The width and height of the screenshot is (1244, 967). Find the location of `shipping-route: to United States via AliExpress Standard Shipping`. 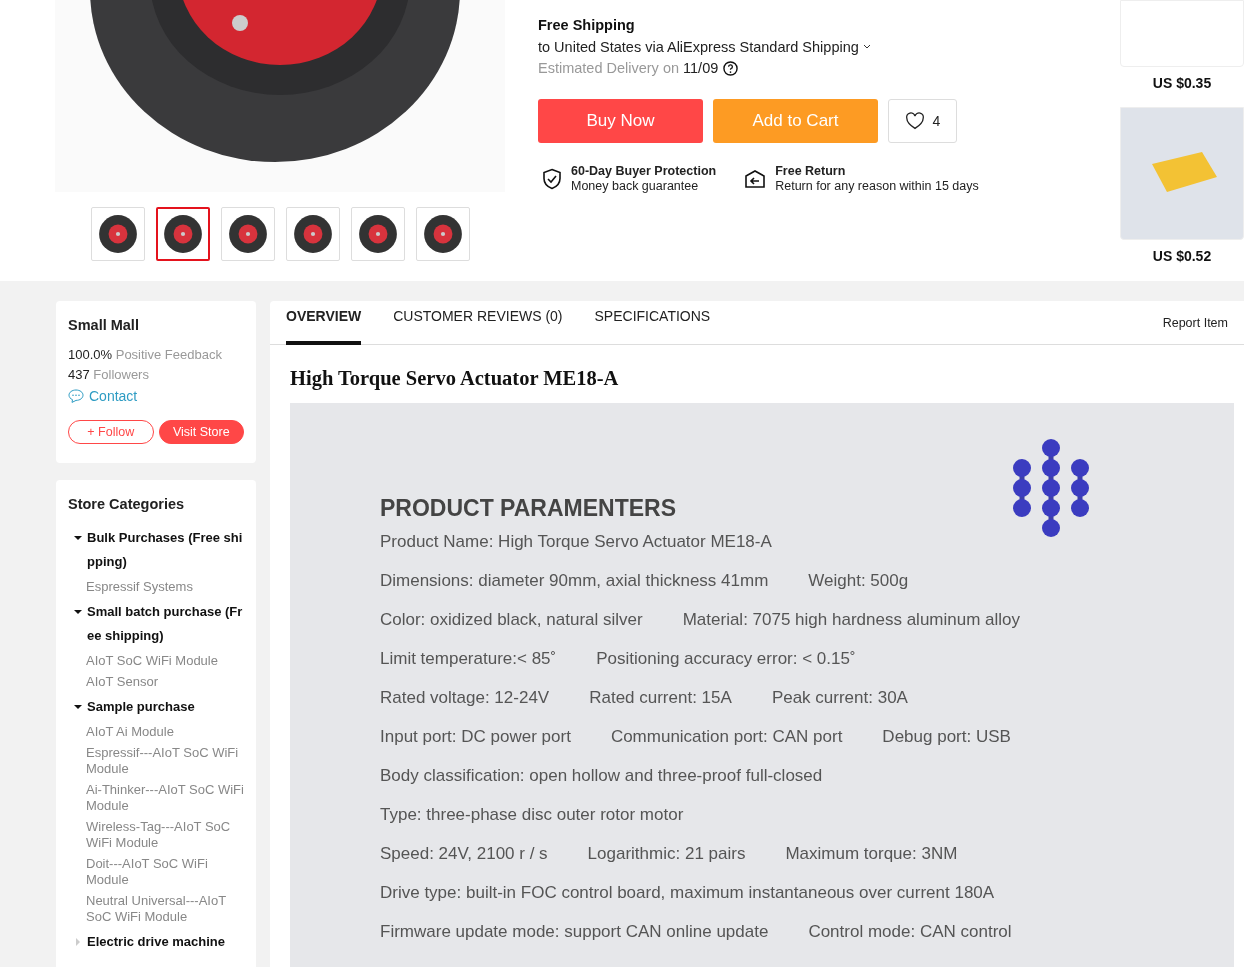

shipping-route: to United States via AliExpress Standard Shipping is located at coordinates (698, 47).